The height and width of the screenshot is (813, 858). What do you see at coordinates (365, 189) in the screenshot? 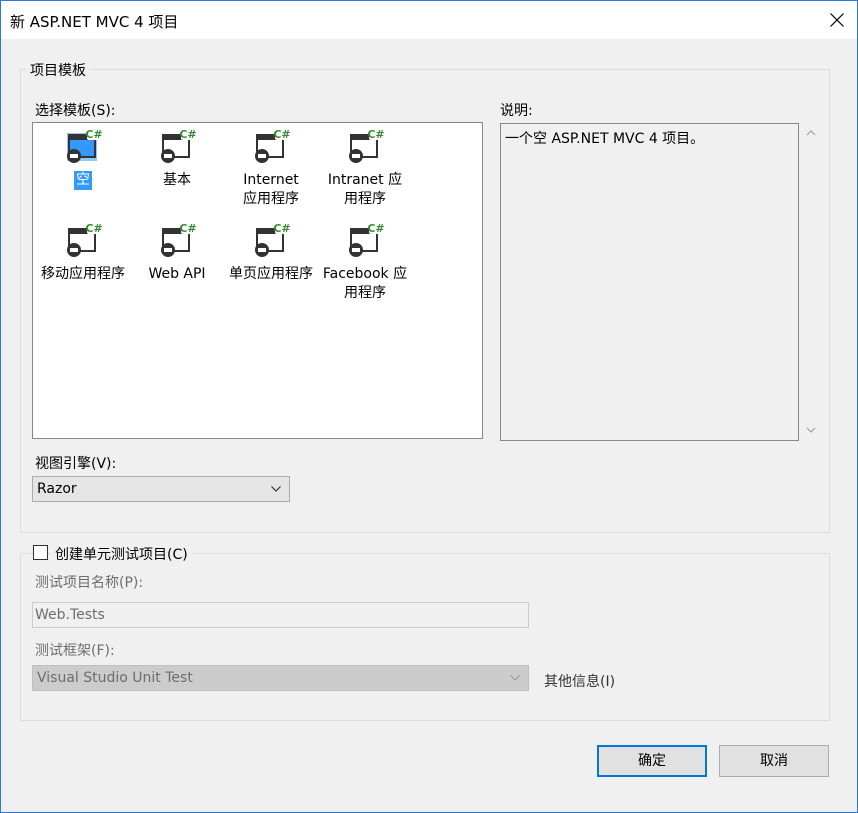
I see `template-item-label: Intranet 应用程序` at bounding box center [365, 189].